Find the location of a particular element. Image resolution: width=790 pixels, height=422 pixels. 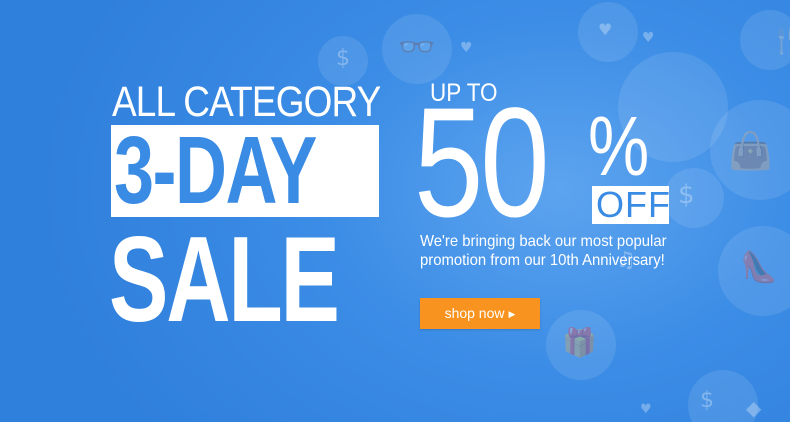

promo-line-2: promotion from our 10th Anniversary! is located at coordinates (542, 260).